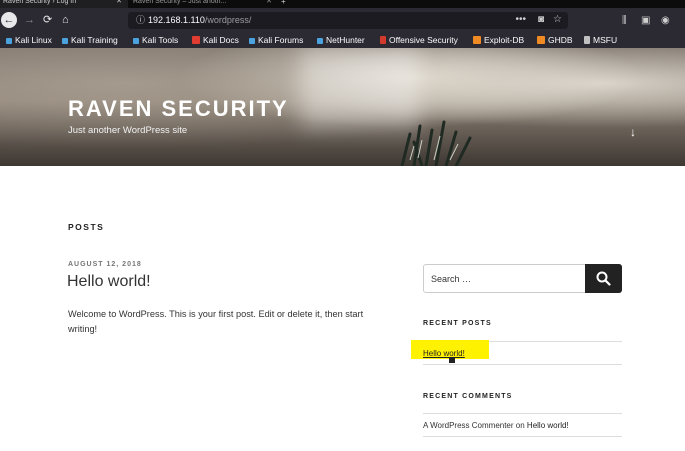  I want to click on account-icon: ◉, so click(665, 20).